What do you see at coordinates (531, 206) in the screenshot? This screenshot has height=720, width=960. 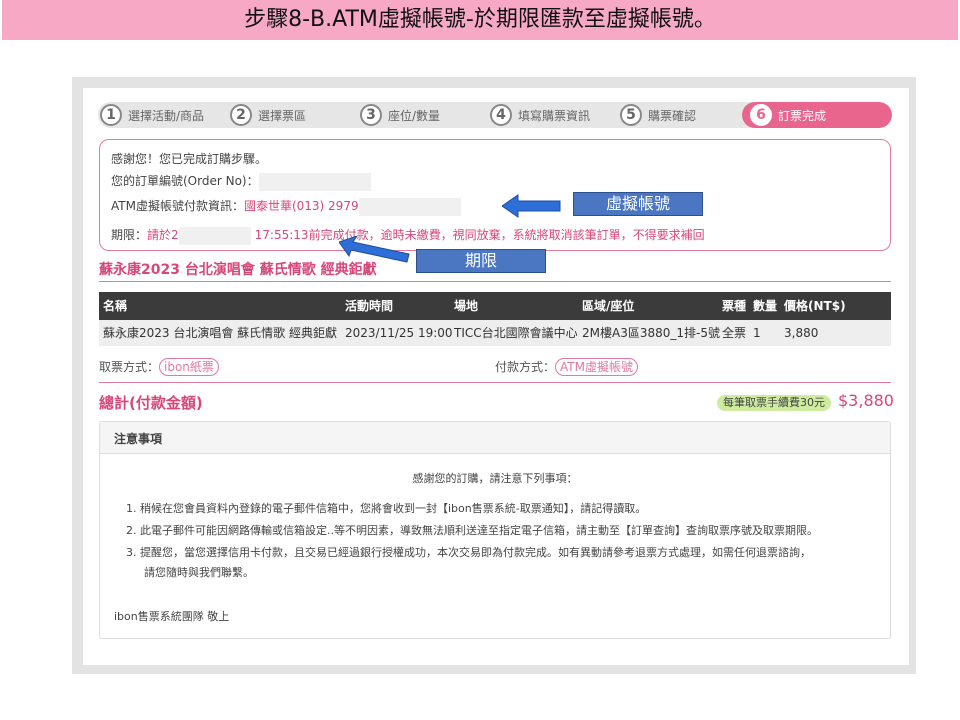 I see `arrow-left-icon` at bounding box center [531, 206].